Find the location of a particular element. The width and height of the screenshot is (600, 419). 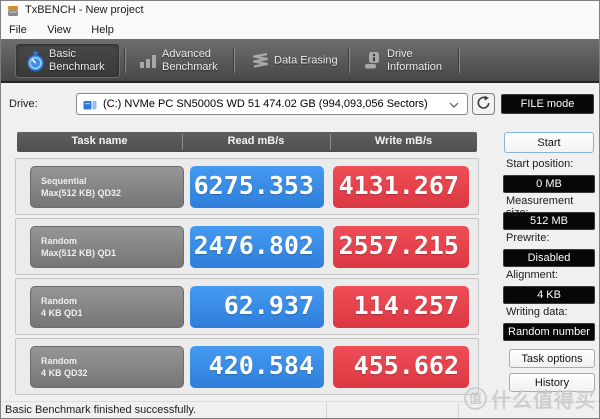

app-icon is located at coordinates (13, 11).